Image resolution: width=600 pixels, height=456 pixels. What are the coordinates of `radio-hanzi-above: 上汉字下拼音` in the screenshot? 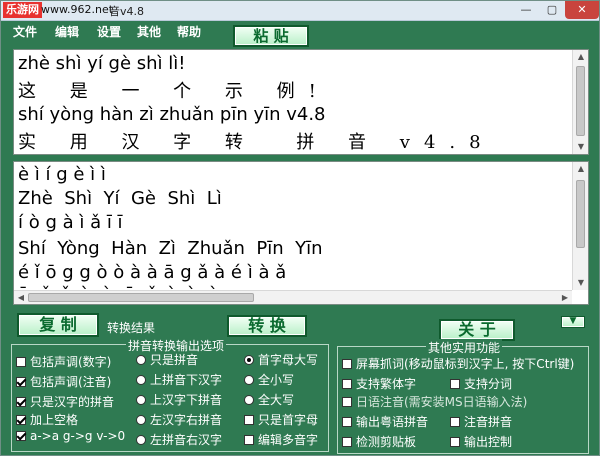 It's located at (179, 399).